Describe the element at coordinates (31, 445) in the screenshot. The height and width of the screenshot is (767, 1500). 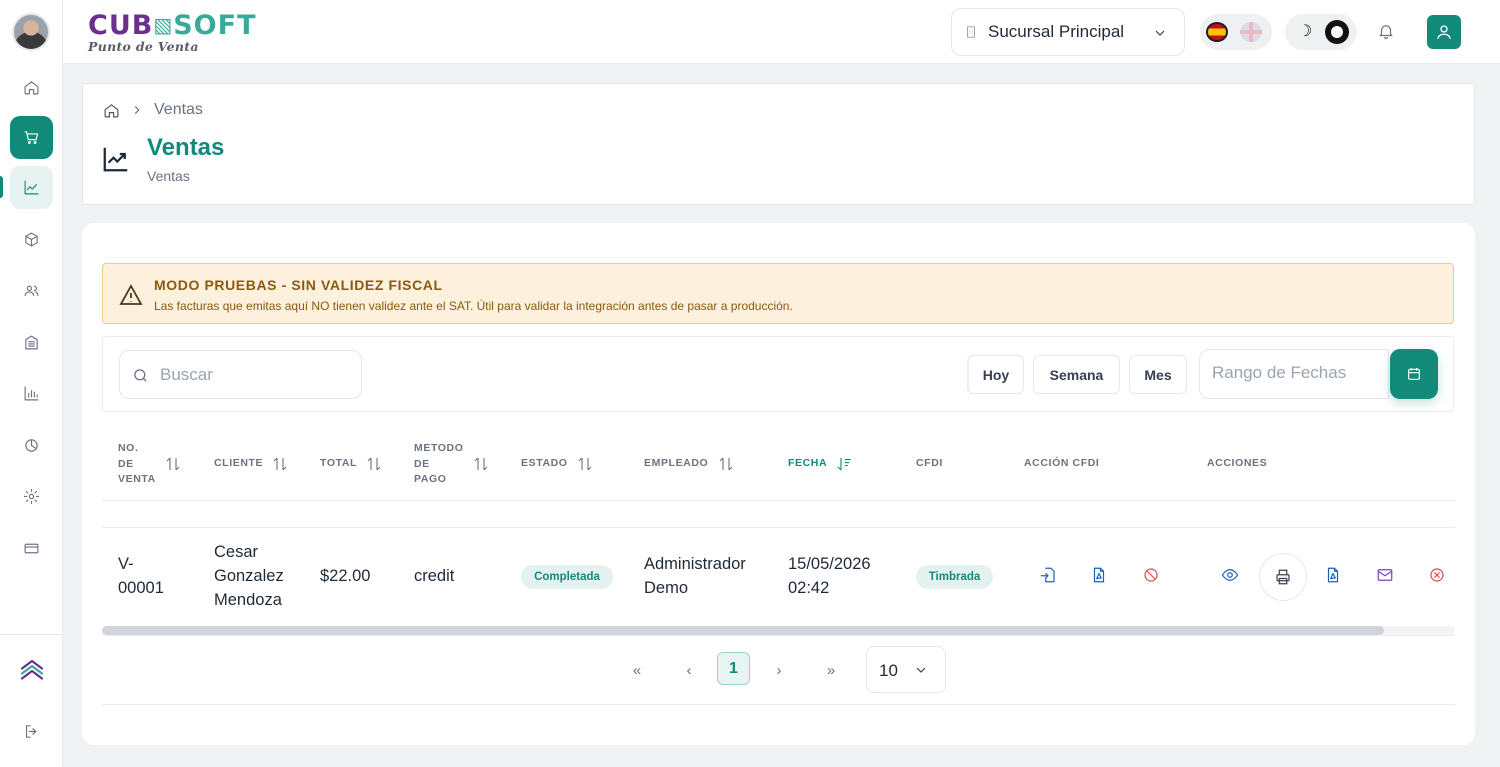
I see `sidebar-item-history` at that location.